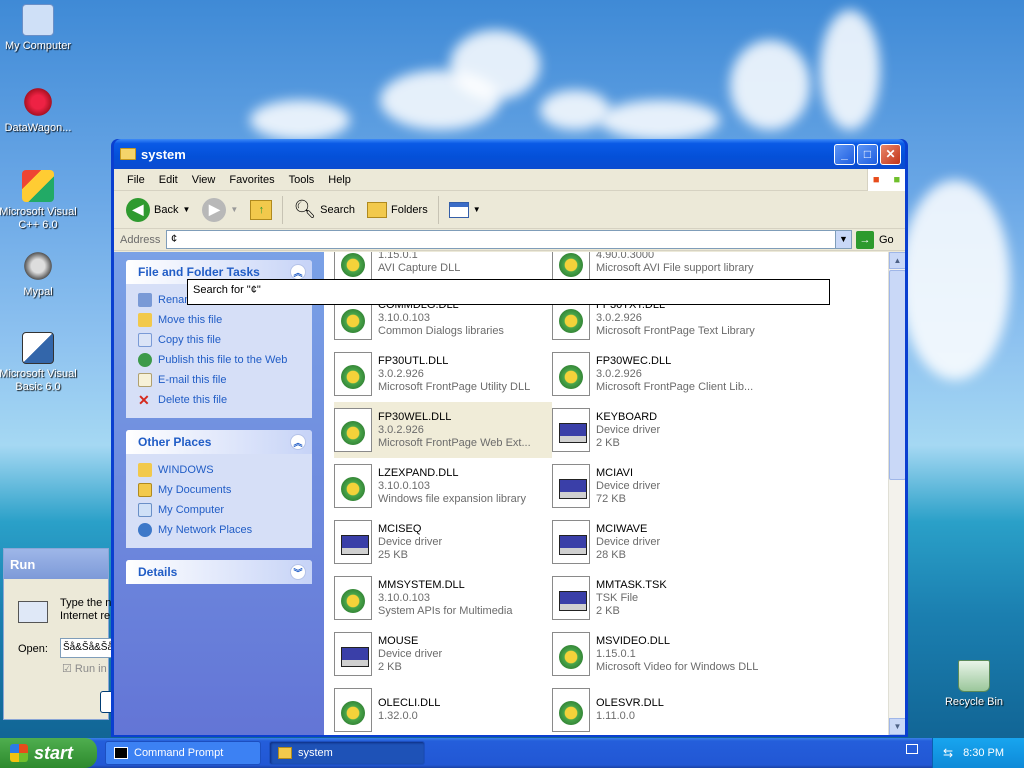 This screenshot has height=768, width=1024. Describe the element at coordinates (225, 530) in the screenshot. I see `place-my-network: My Network Places` at that location.